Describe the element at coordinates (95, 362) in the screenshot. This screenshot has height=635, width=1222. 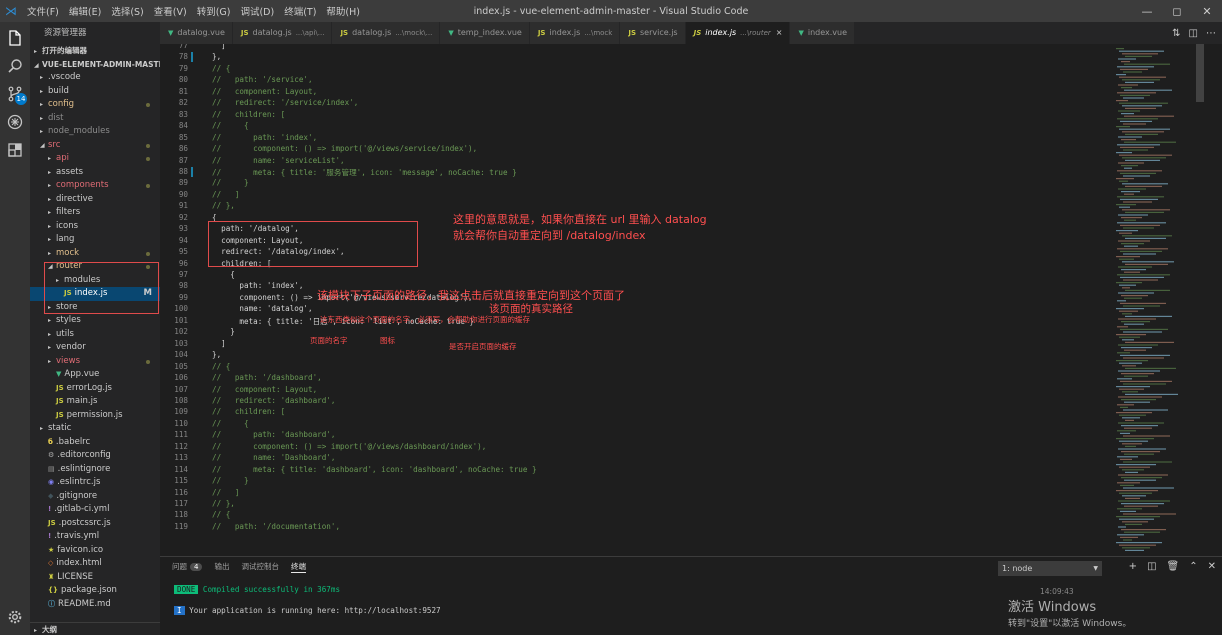
I see `tree-item: ▸ views` at that location.